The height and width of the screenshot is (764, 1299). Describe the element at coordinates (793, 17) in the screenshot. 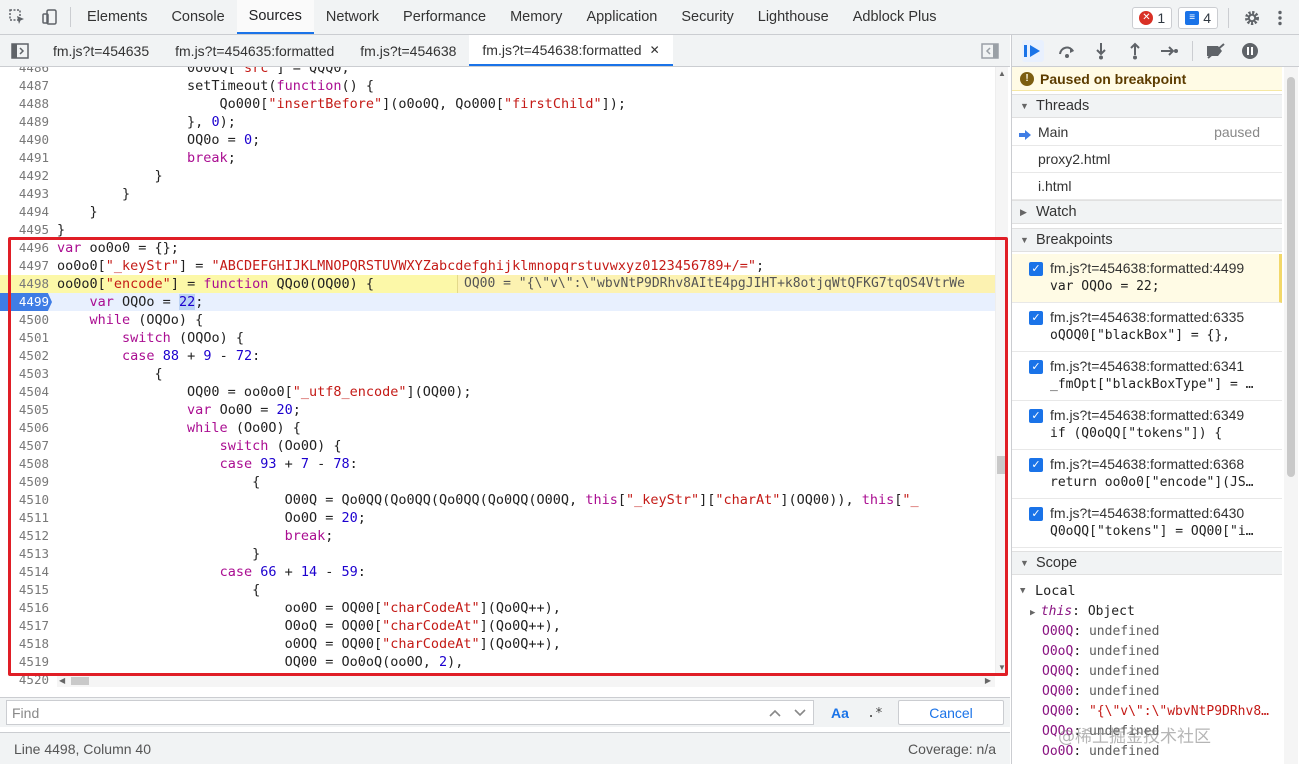

I see `tab-lighthouse: Lighthouse` at that location.